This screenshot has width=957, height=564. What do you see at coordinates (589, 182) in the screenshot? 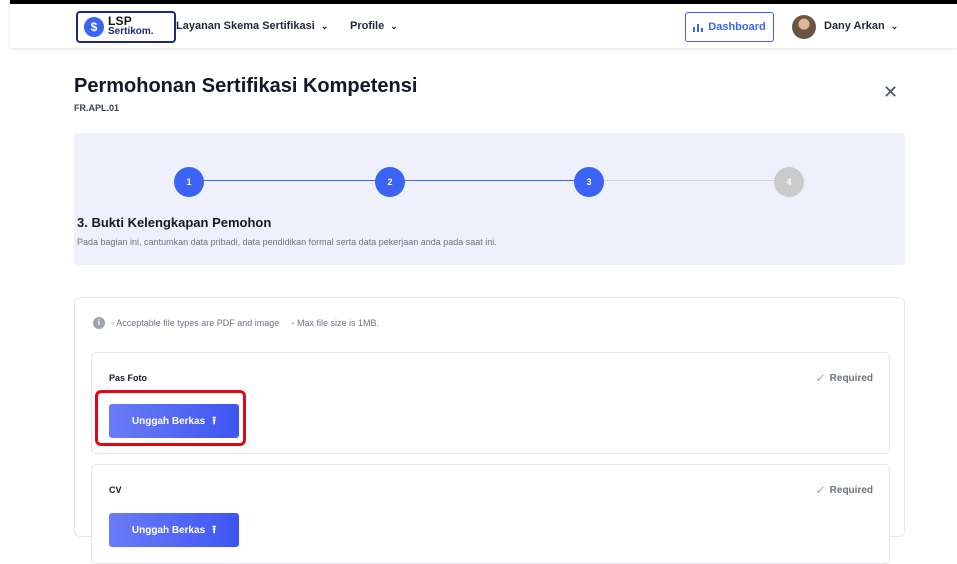
I see `step-3-circle: 3` at bounding box center [589, 182].